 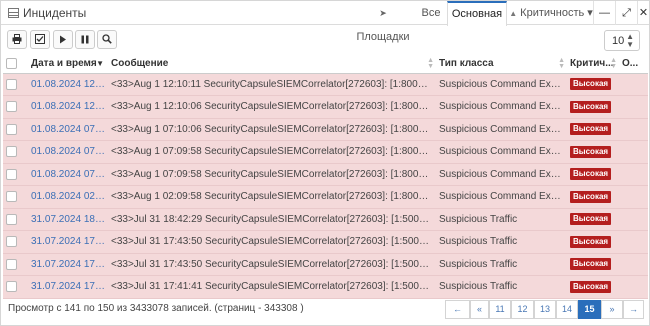 I want to click on column-header-severity: Критич... ▲ ▼, so click(x=593, y=64).